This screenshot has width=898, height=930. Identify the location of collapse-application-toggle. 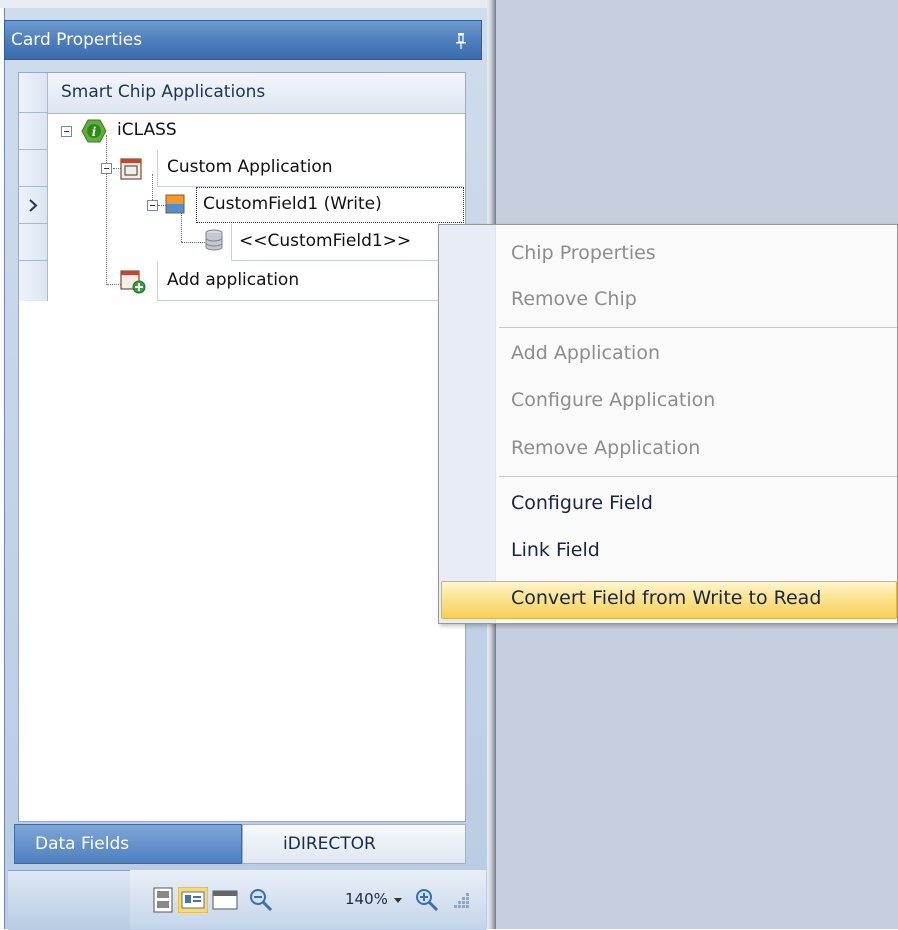
(106, 168).